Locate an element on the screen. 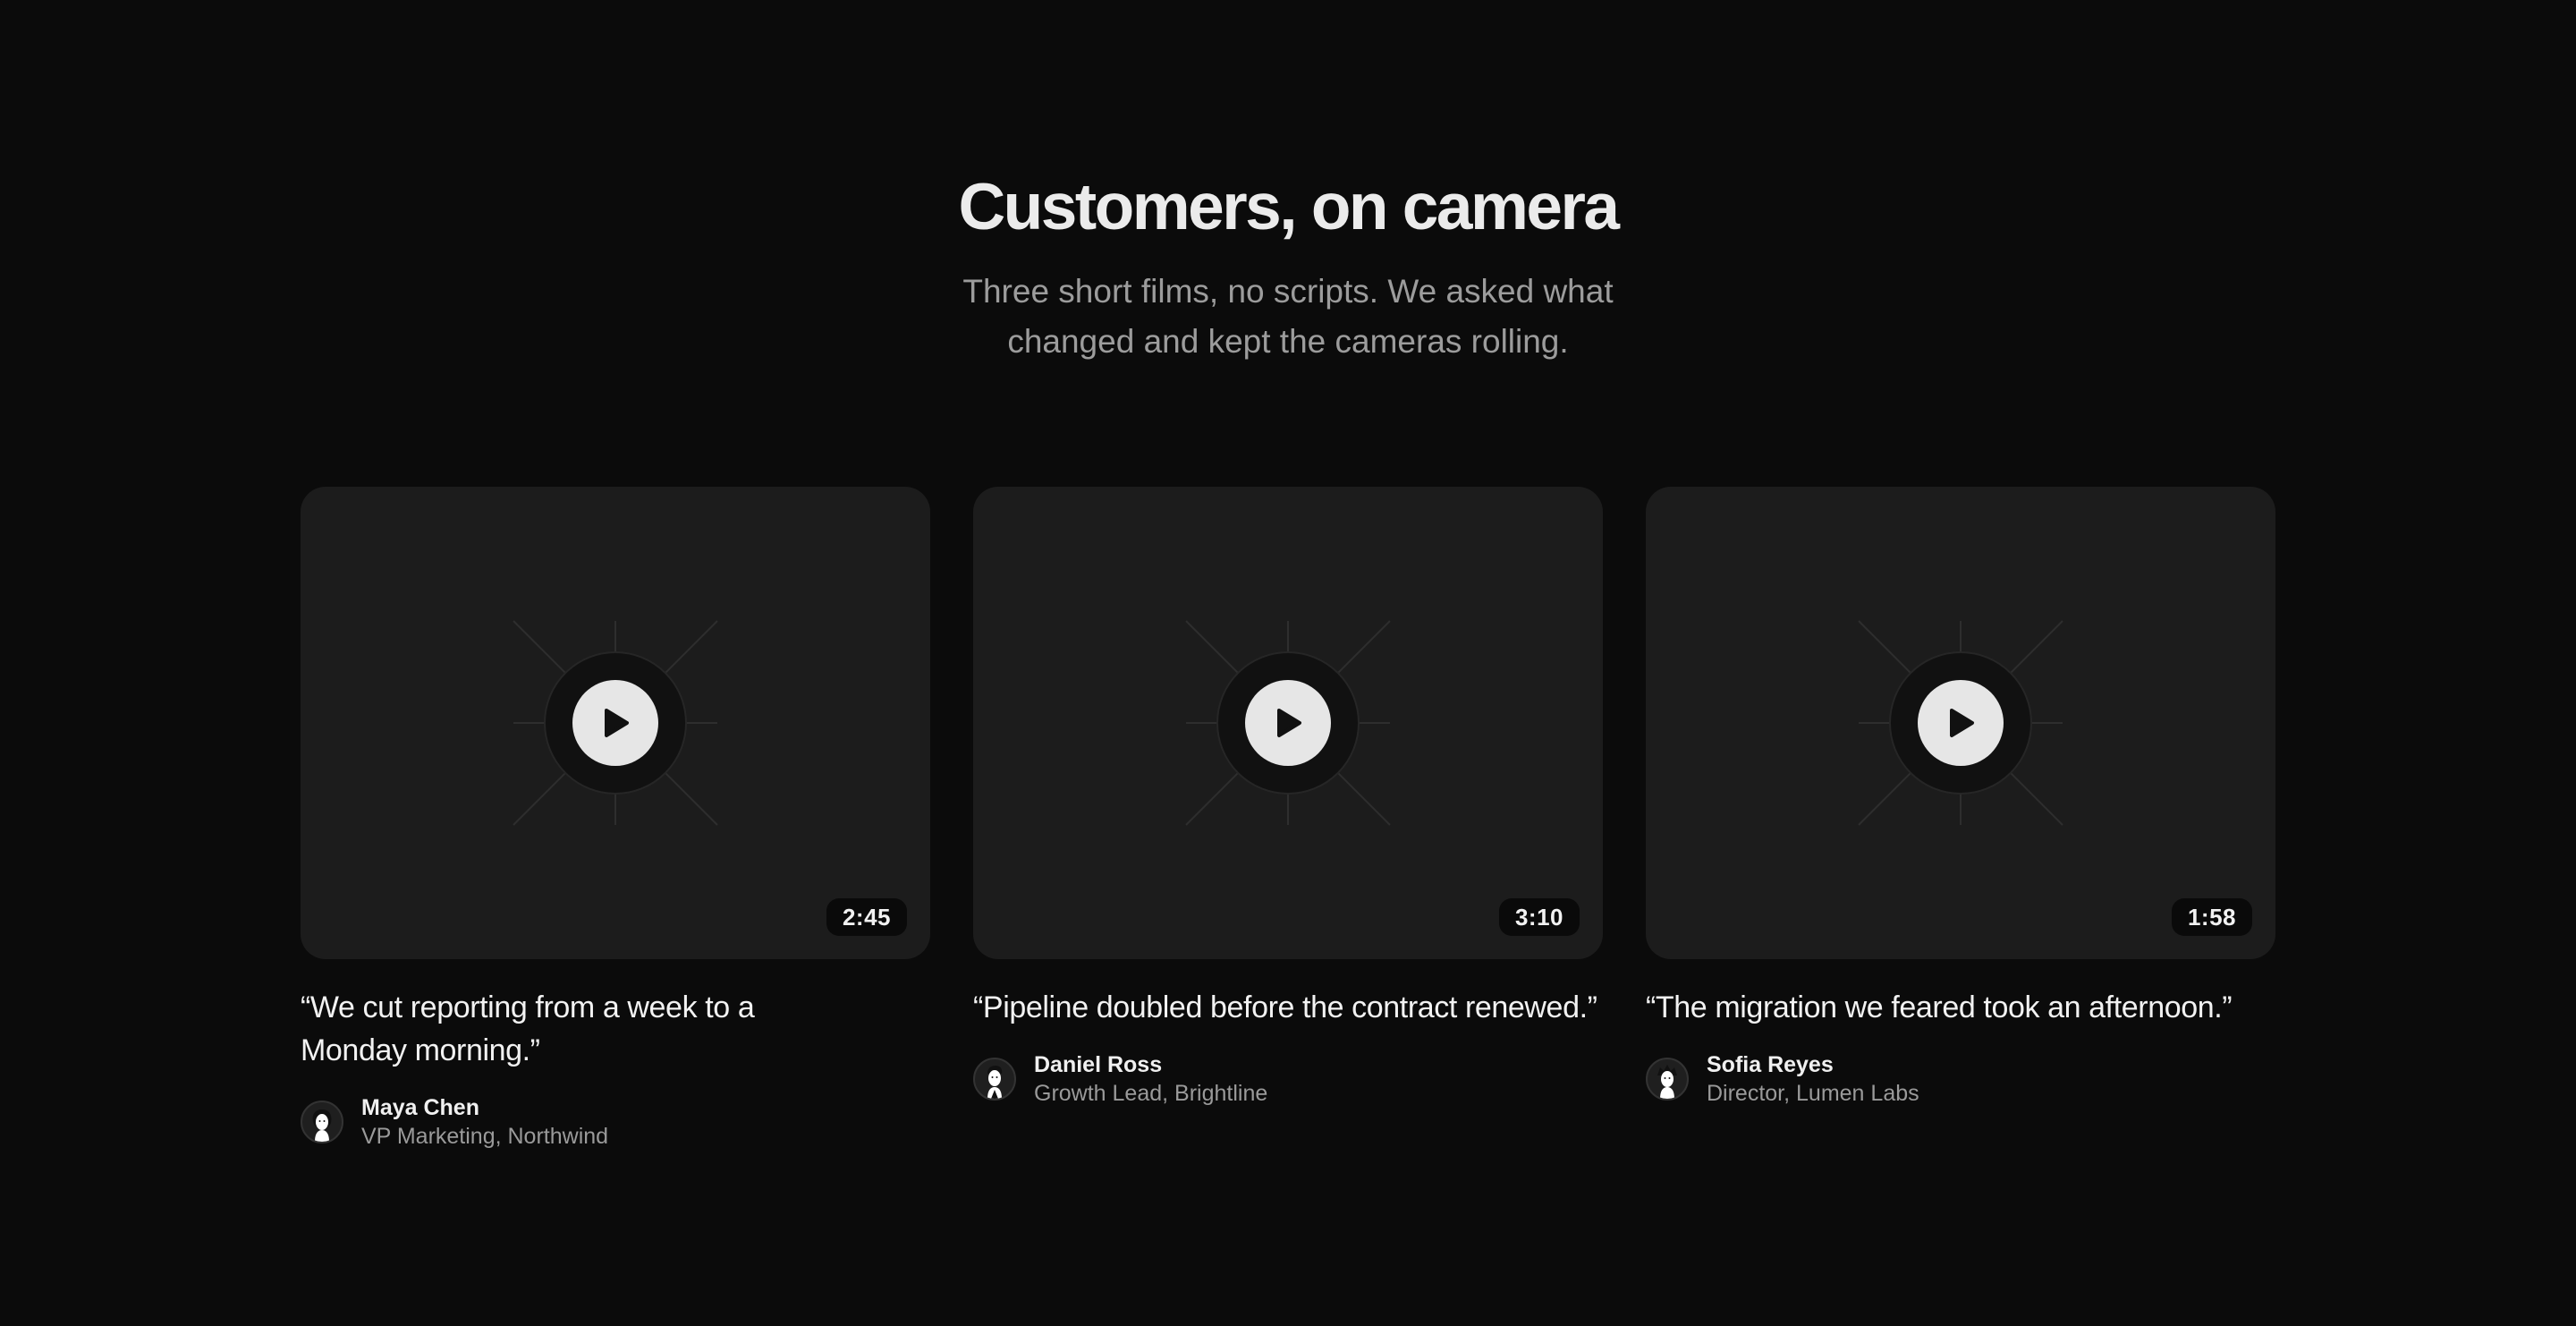  author: Maya Chen VP Marketing, Northwind is located at coordinates (615, 1122).